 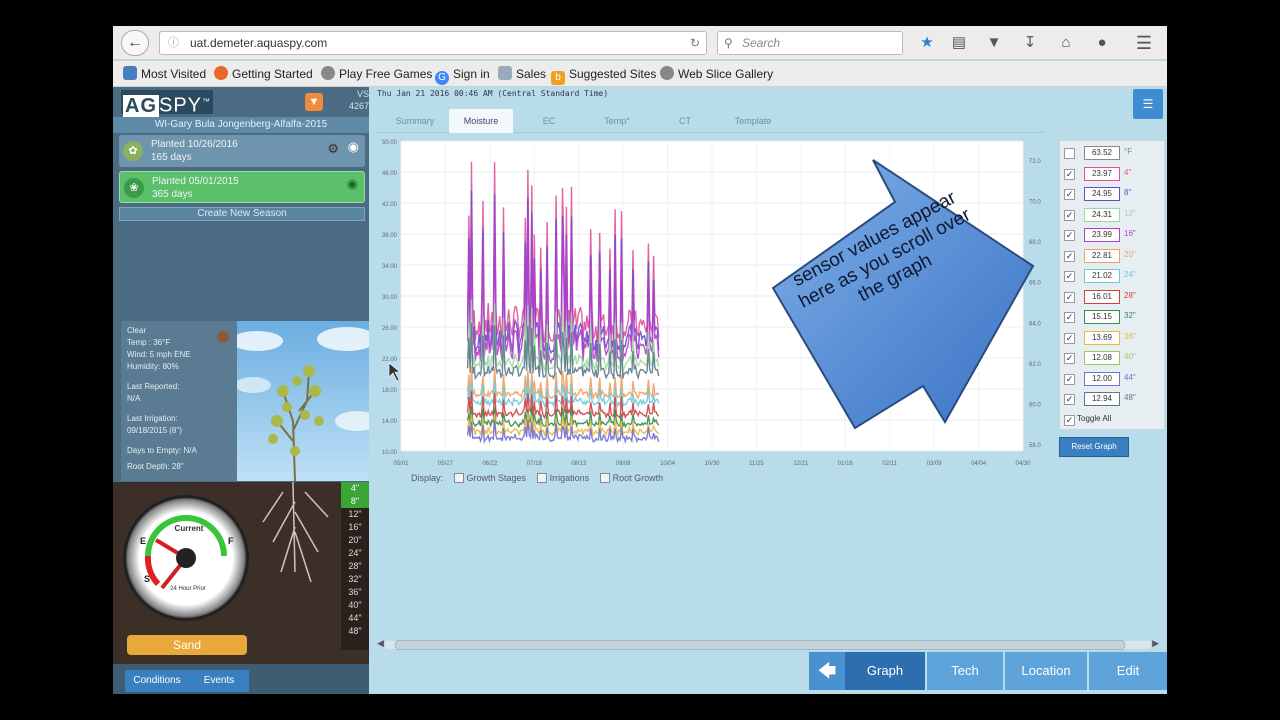 I want to click on irrigations-checkbox, so click(x=541, y=478).